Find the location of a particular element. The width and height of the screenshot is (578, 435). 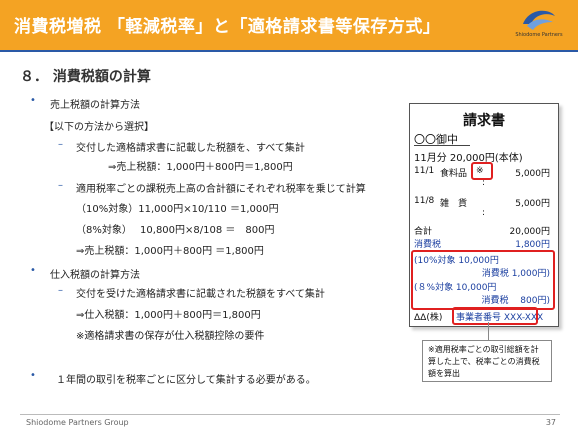

row2-date: 11/8 is located at coordinates (424, 201).